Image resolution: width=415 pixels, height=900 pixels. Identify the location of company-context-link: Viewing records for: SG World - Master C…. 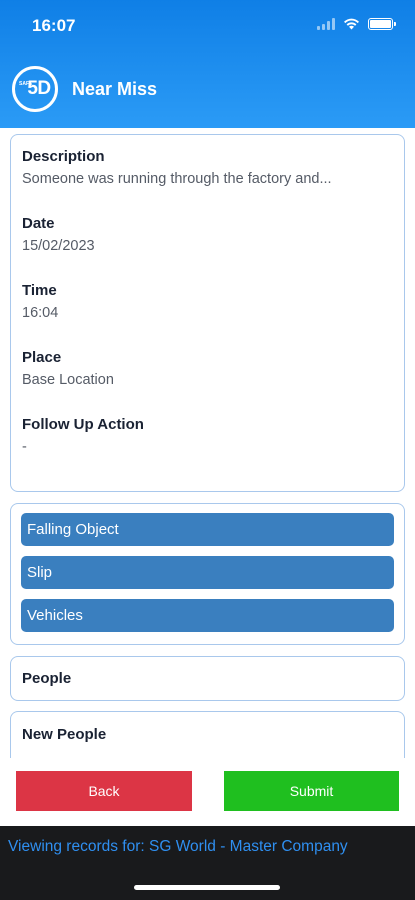
(178, 847).